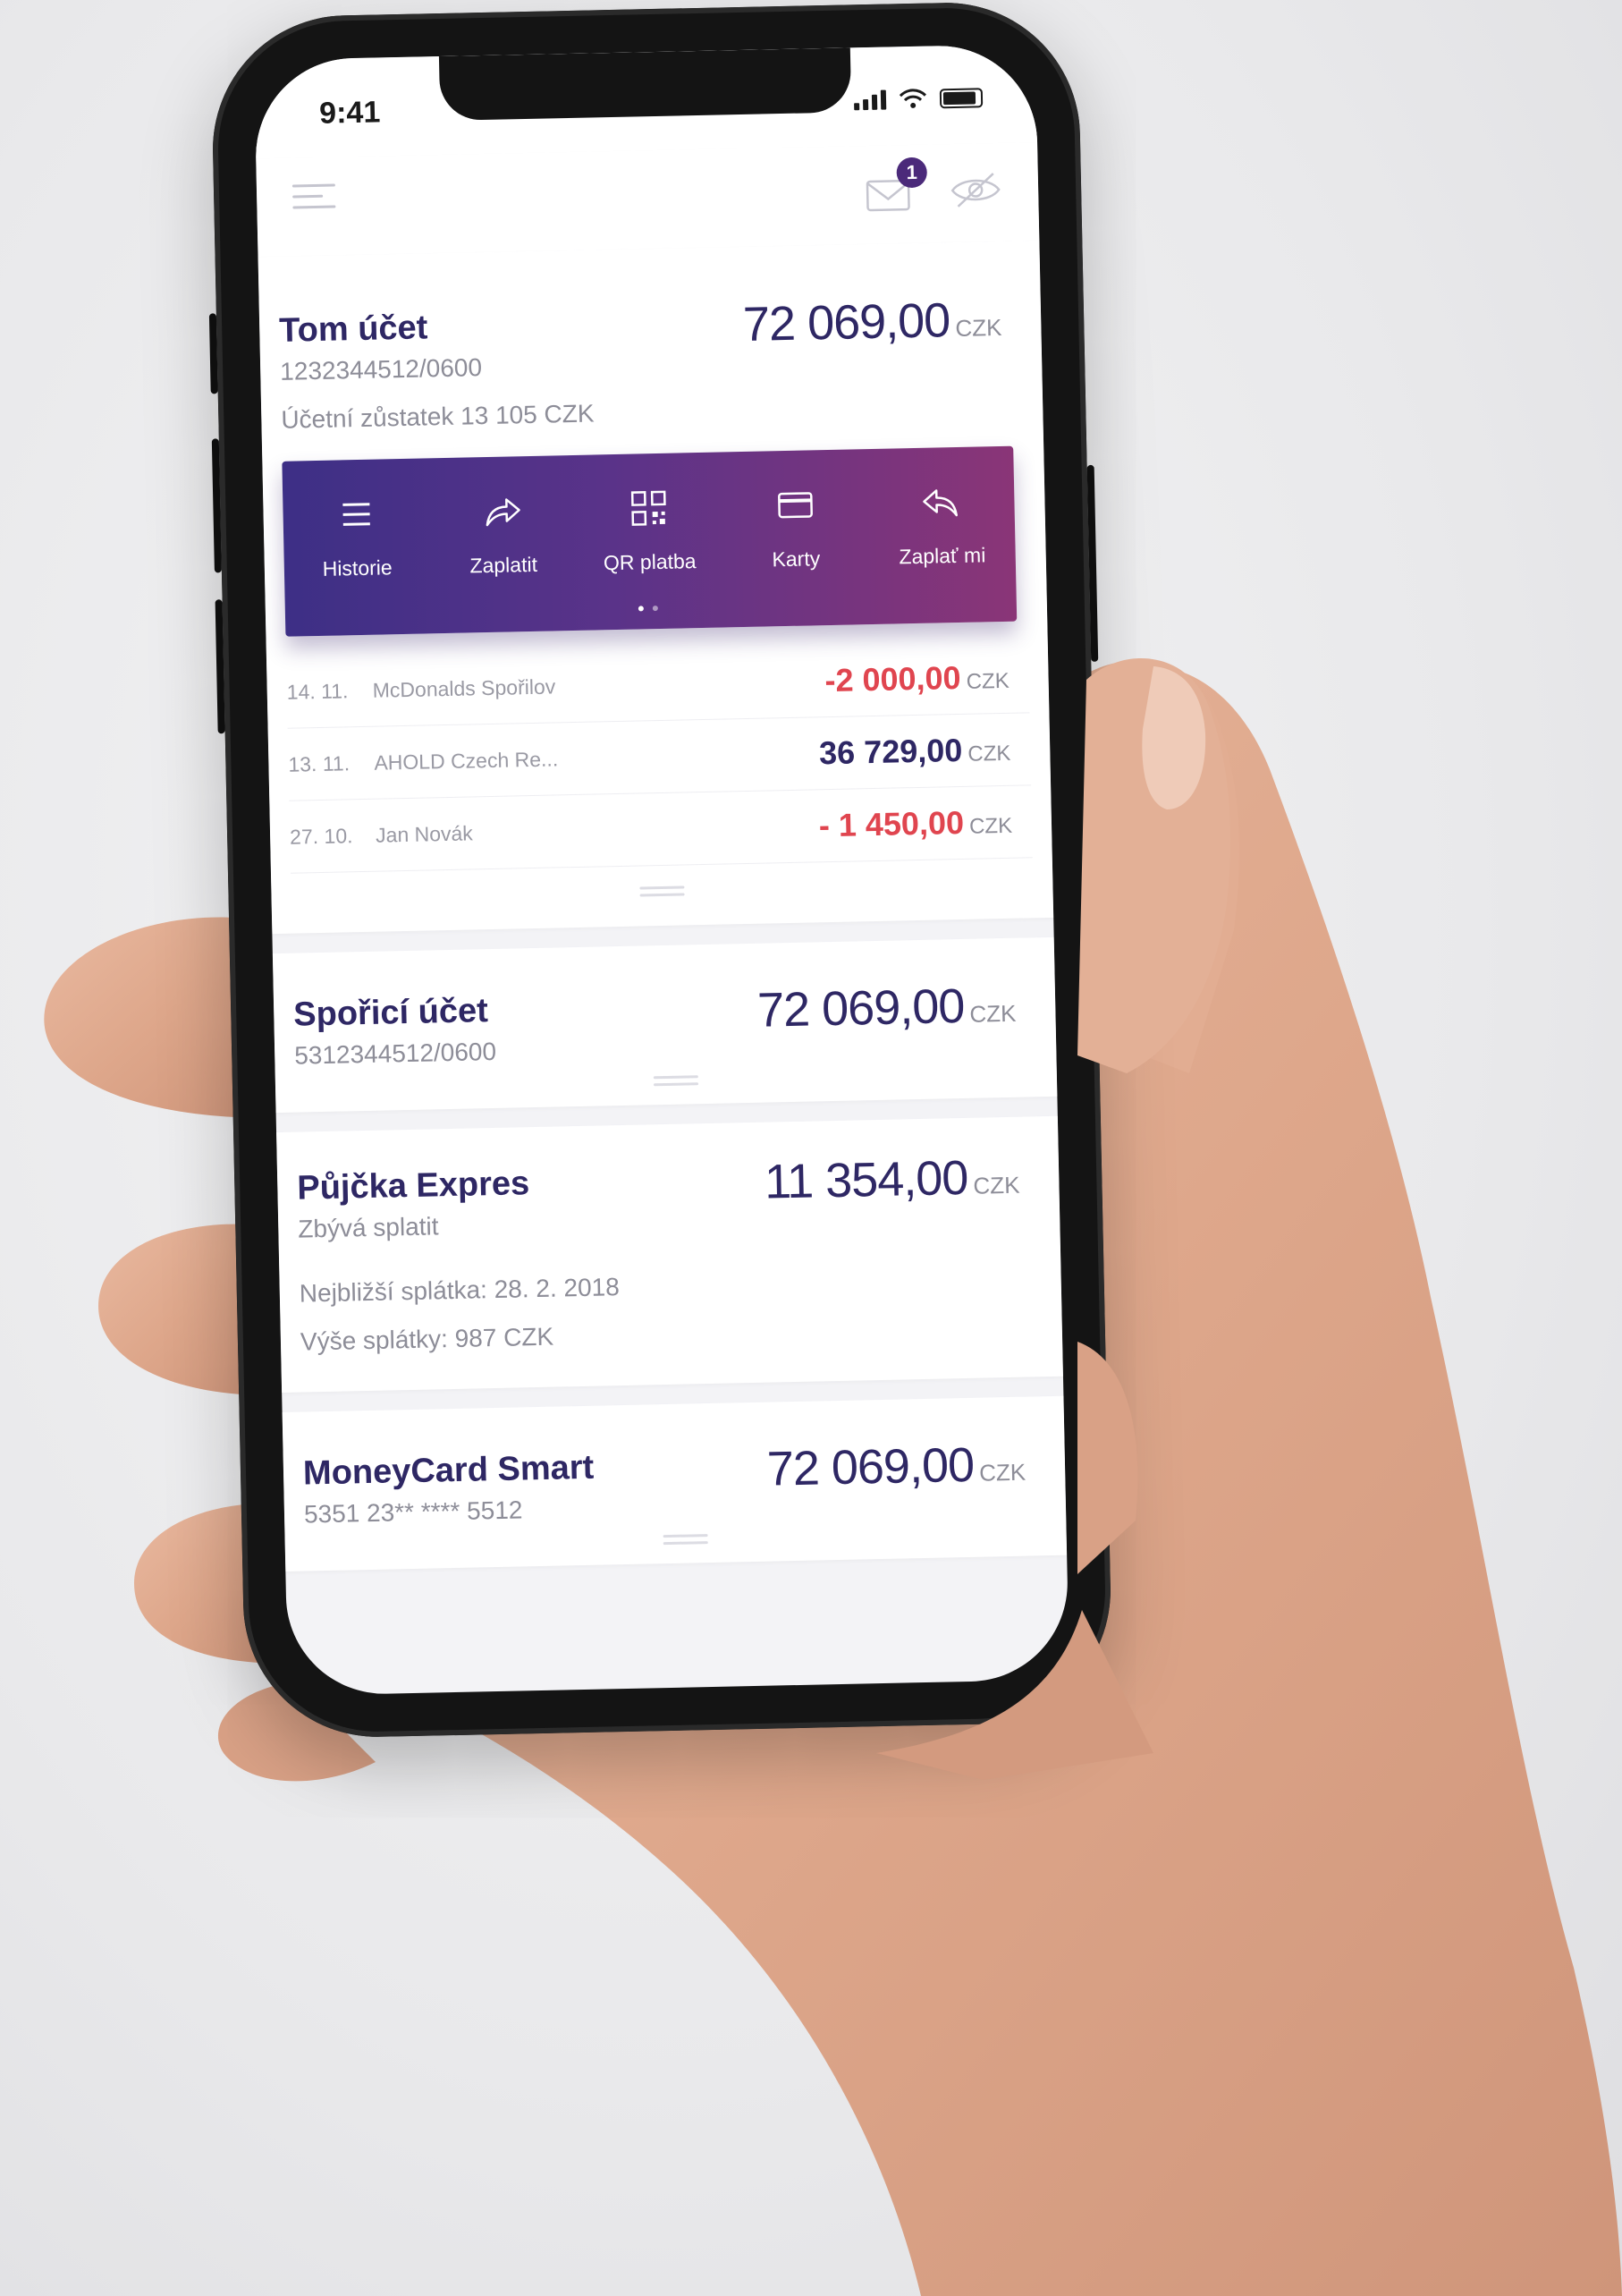  What do you see at coordinates (976, 190) in the screenshot?
I see `hide-balance-eye-icon` at bounding box center [976, 190].